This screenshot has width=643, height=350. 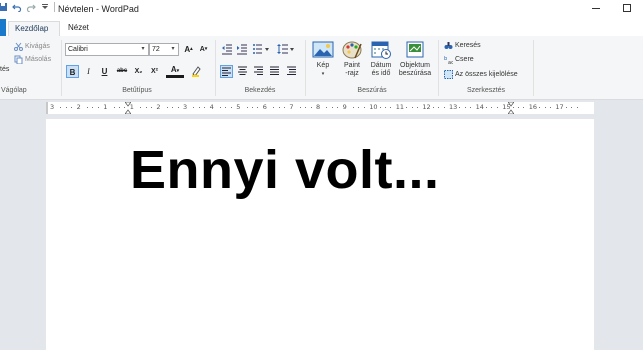 I want to click on horizontal-ruler: 3 2 1 1 2 3 4 5 6 7 8 9 10 11 12 13 14 15 16 17, so click(x=320, y=108).